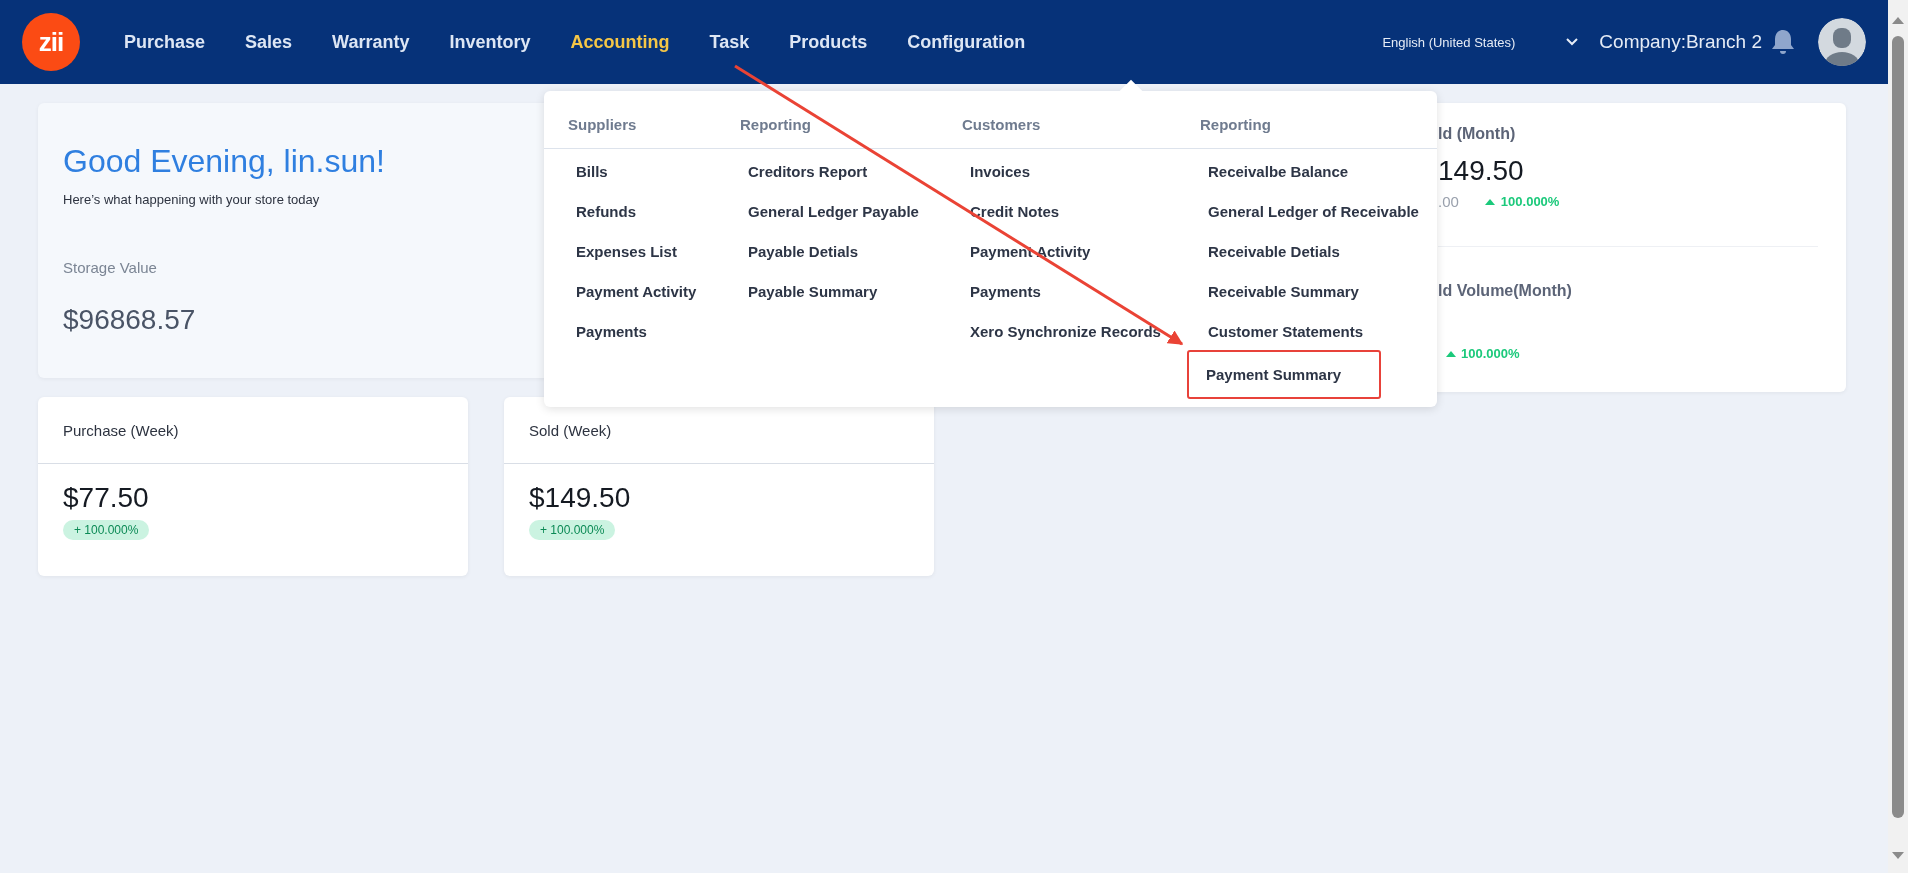 The image size is (1908, 873). I want to click on menu-item: Customer Statements, so click(1286, 330).